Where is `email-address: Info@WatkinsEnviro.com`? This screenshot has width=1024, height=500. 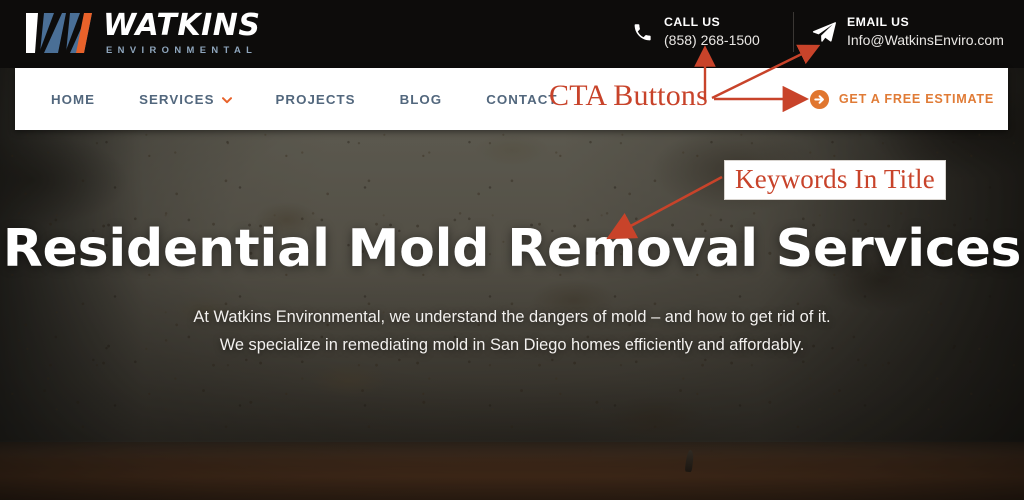 email-address: Info@WatkinsEnviro.com is located at coordinates (925, 40).